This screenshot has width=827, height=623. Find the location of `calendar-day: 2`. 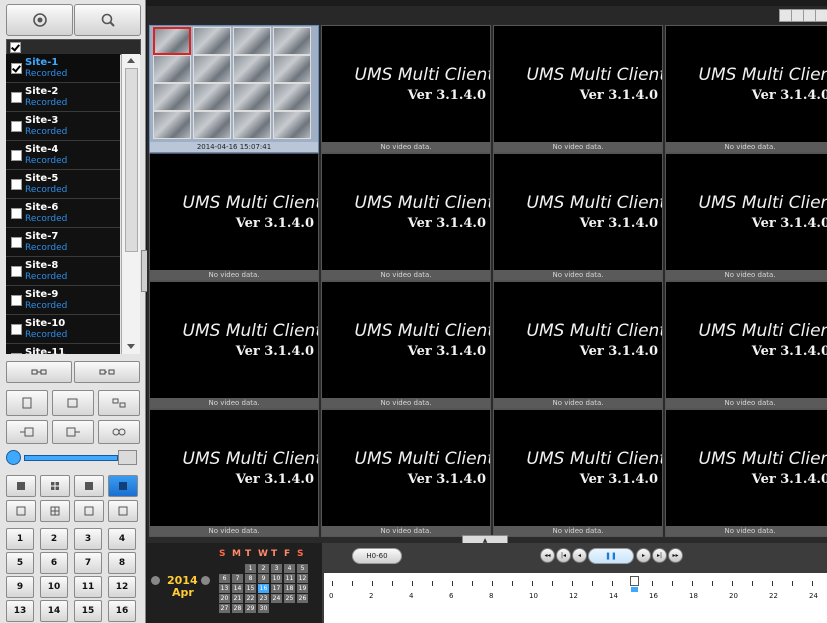

calendar-day: 2 is located at coordinates (263, 568).